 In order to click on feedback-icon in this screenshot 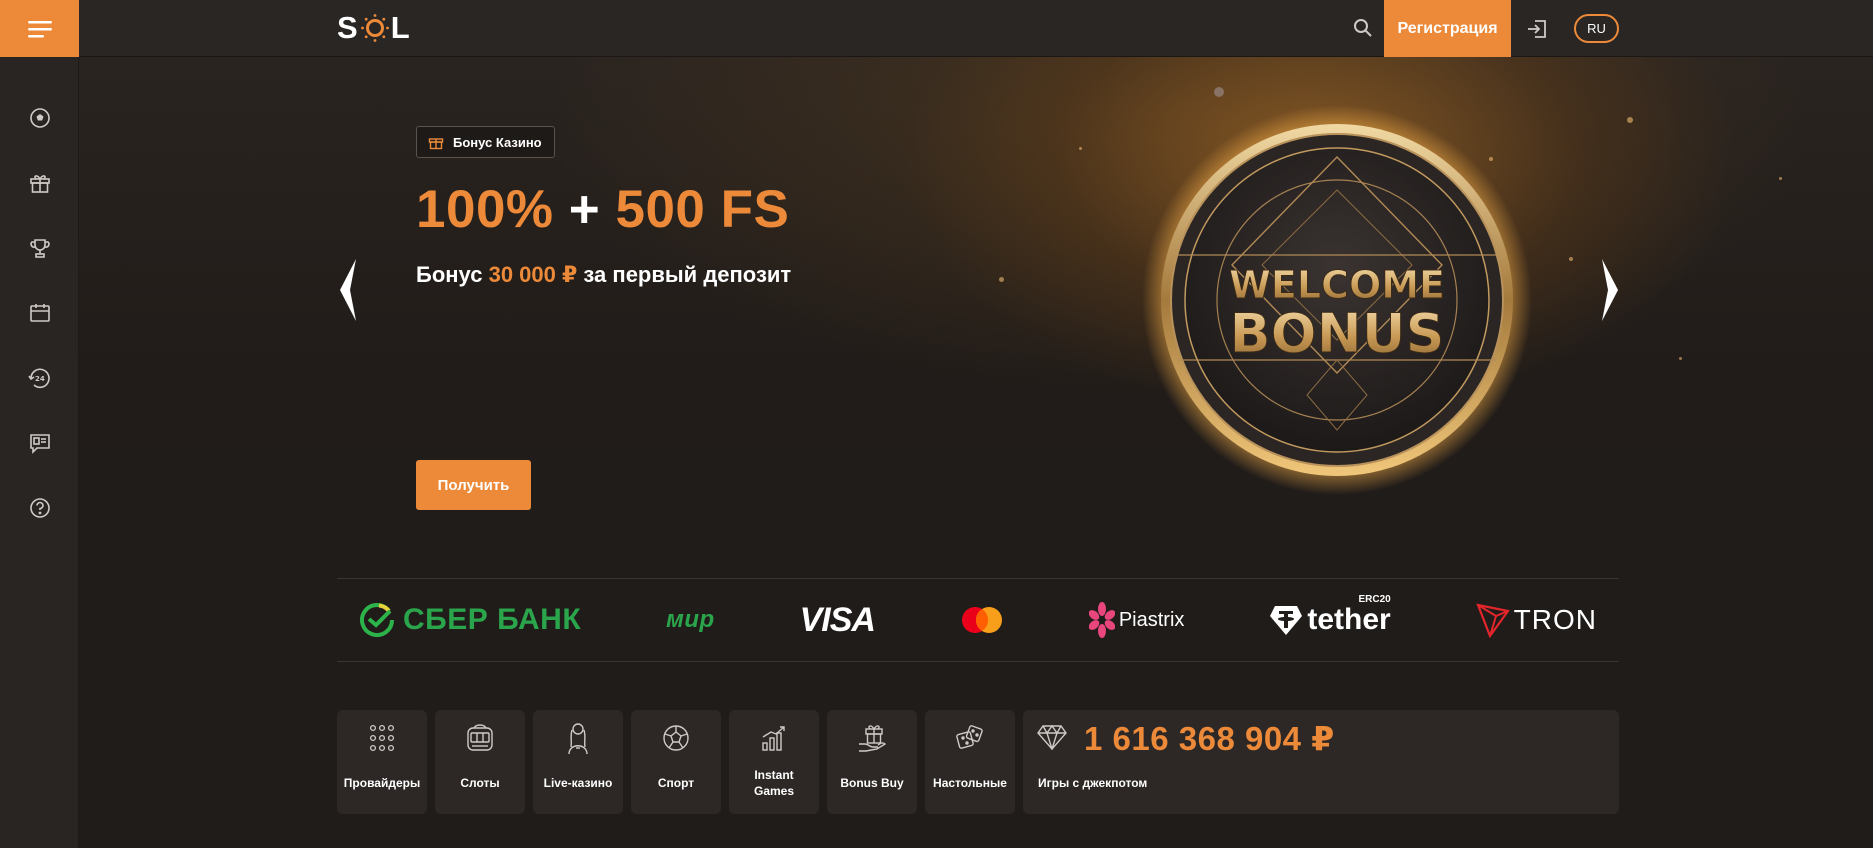, I will do `click(39, 443)`.